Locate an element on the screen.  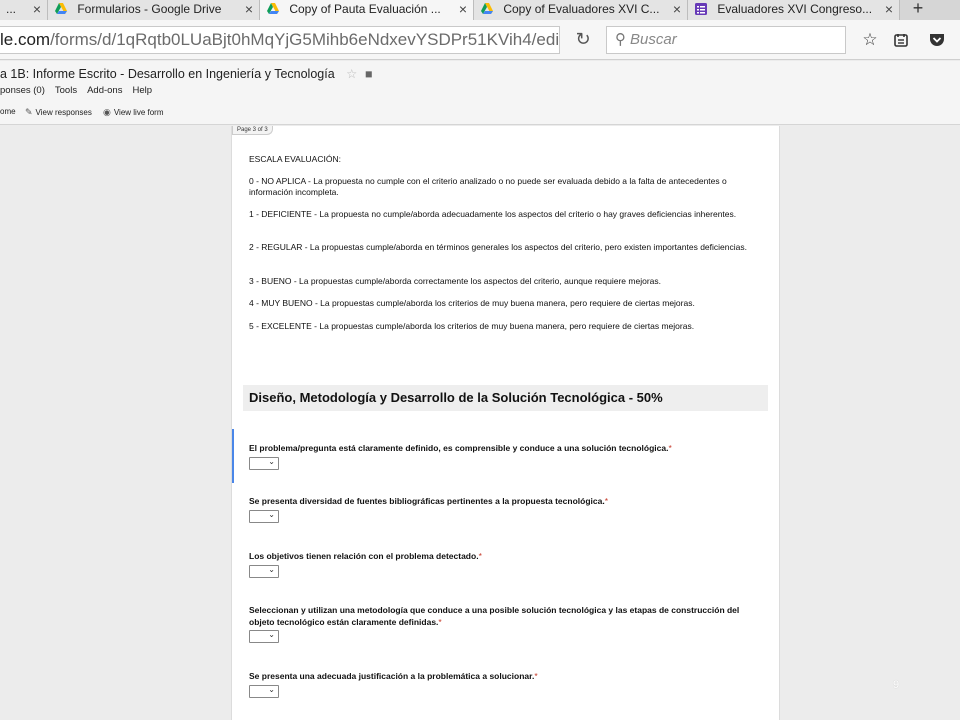
reload-icon: ↻ is located at coordinates (583, 39).